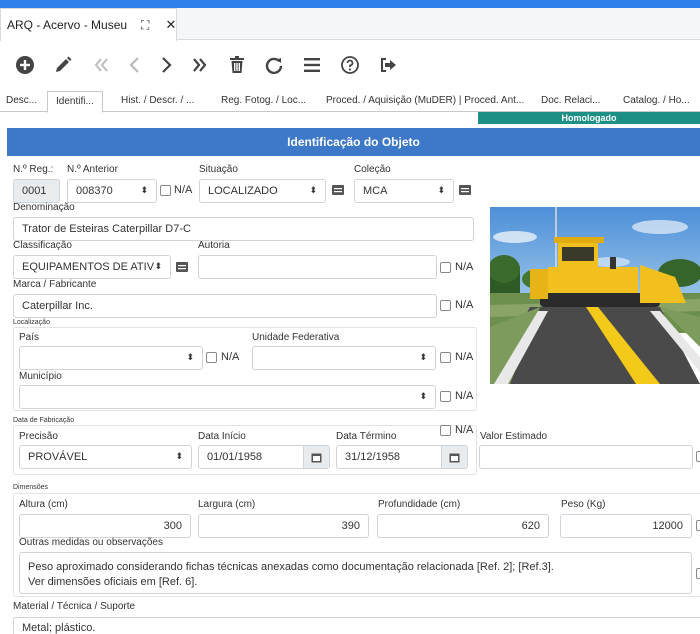 The height and width of the screenshot is (634, 700). What do you see at coordinates (59, 628) in the screenshot?
I see `material-value: Metal; plástico.` at bounding box center [59, 628].